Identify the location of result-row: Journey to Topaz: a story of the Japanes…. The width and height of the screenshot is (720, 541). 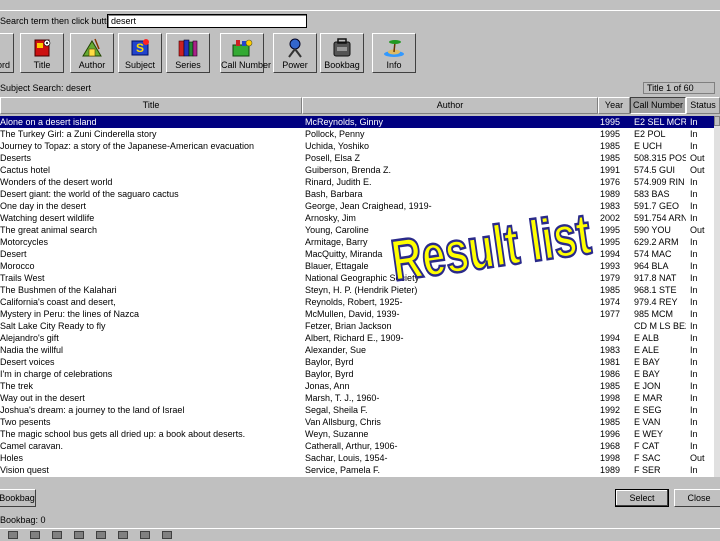
(357, 146).